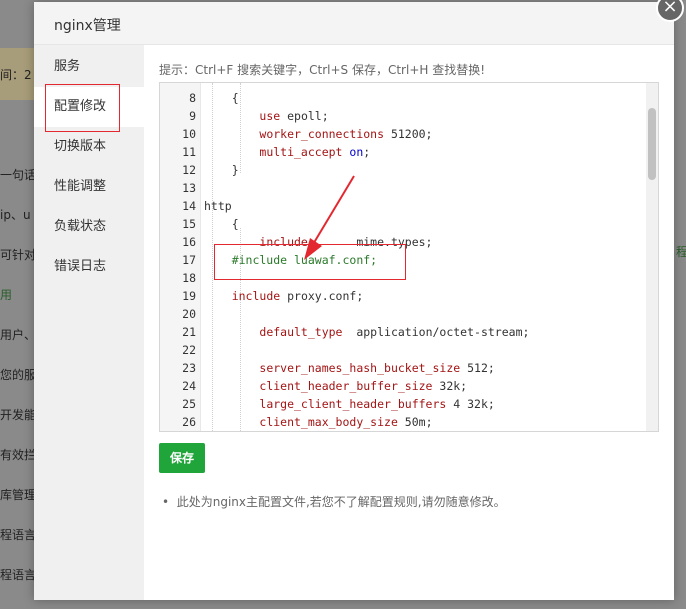 This screenshot has height=609, width=686. Describe the element at coordinates (89, 267) in the screenshot. I see `sidebar-item-error-log: 错误日志` at that location.